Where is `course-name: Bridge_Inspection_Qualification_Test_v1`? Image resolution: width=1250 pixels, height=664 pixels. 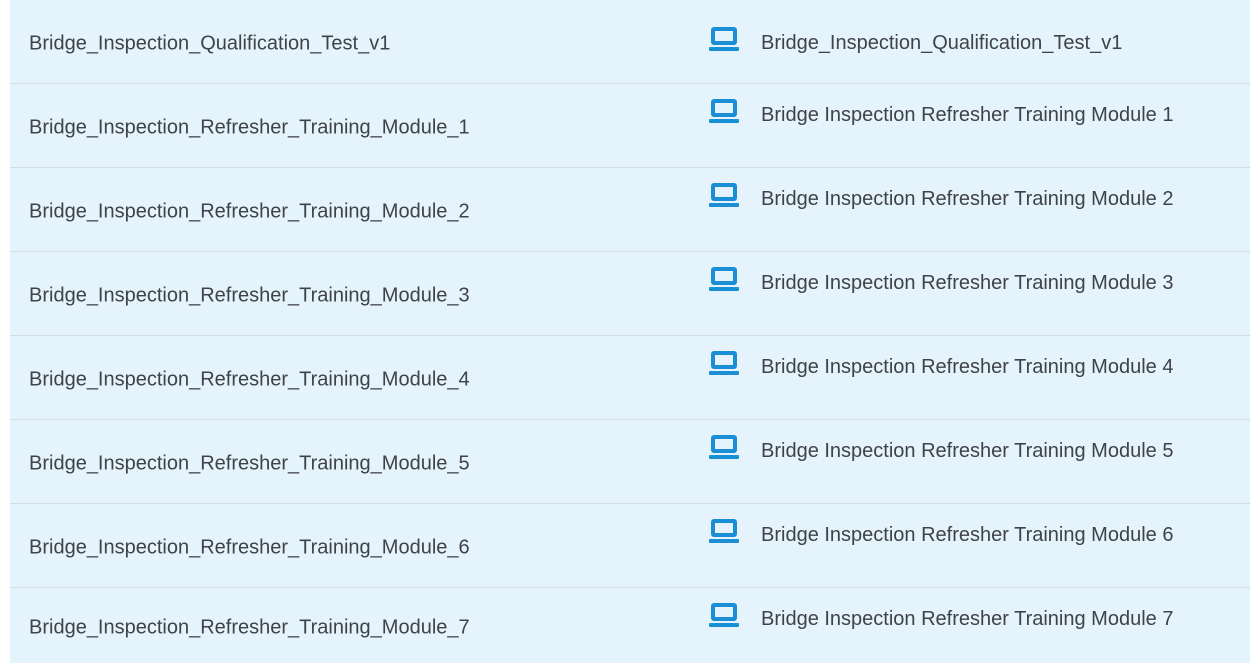
course-name: Bridge_Inspection_Qualification_Test_v1 is located at coordinates (210, 43).